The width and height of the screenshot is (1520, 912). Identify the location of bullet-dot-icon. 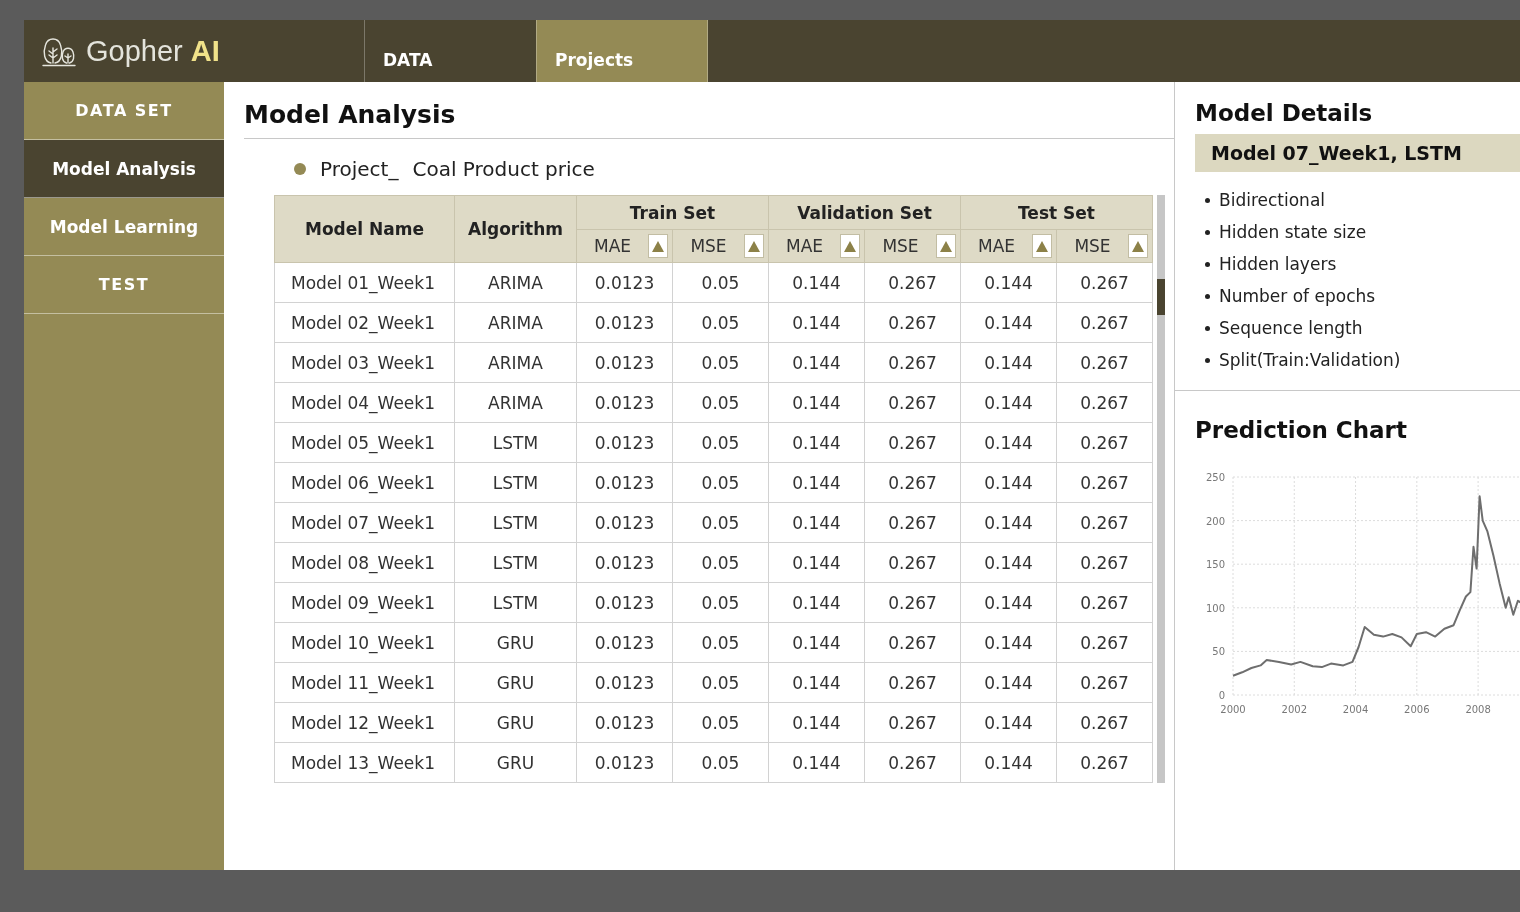
(300, 169).